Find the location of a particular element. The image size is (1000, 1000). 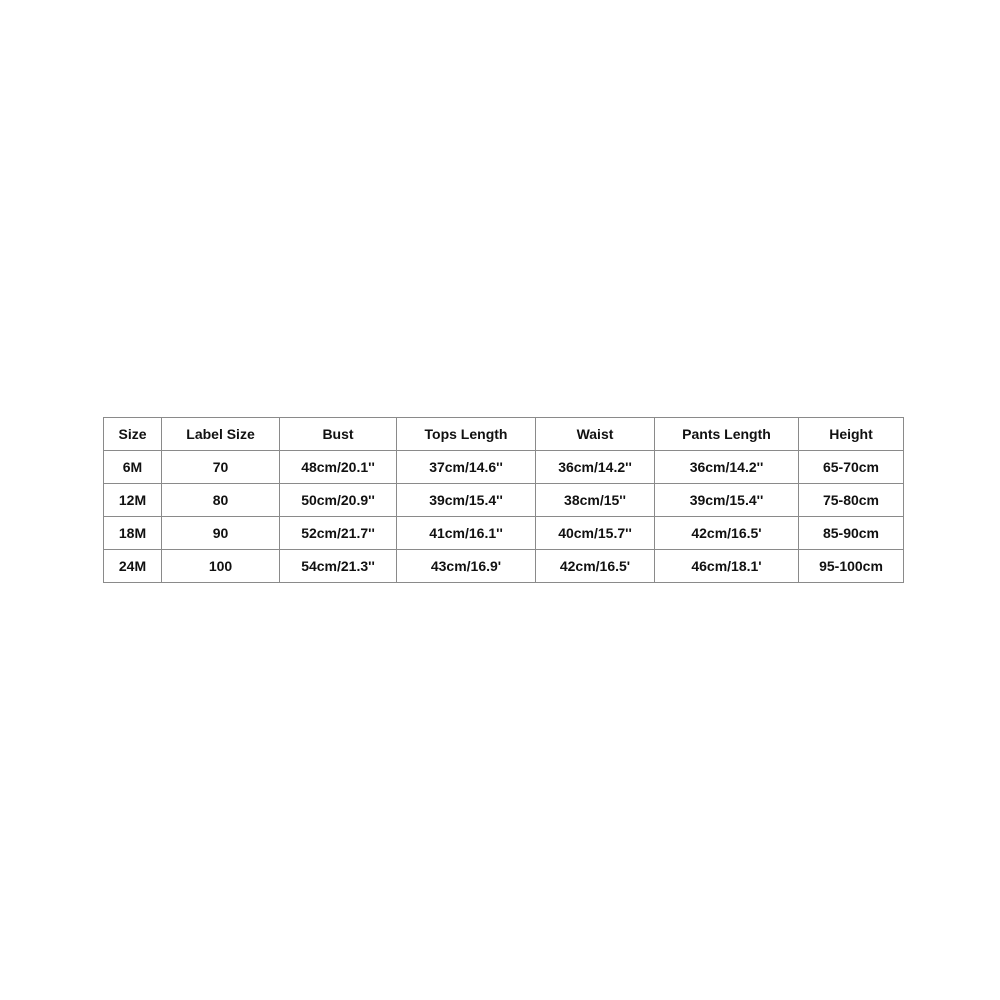

cell-waist: 38cm/15'' is located at coordinates (595, 500).